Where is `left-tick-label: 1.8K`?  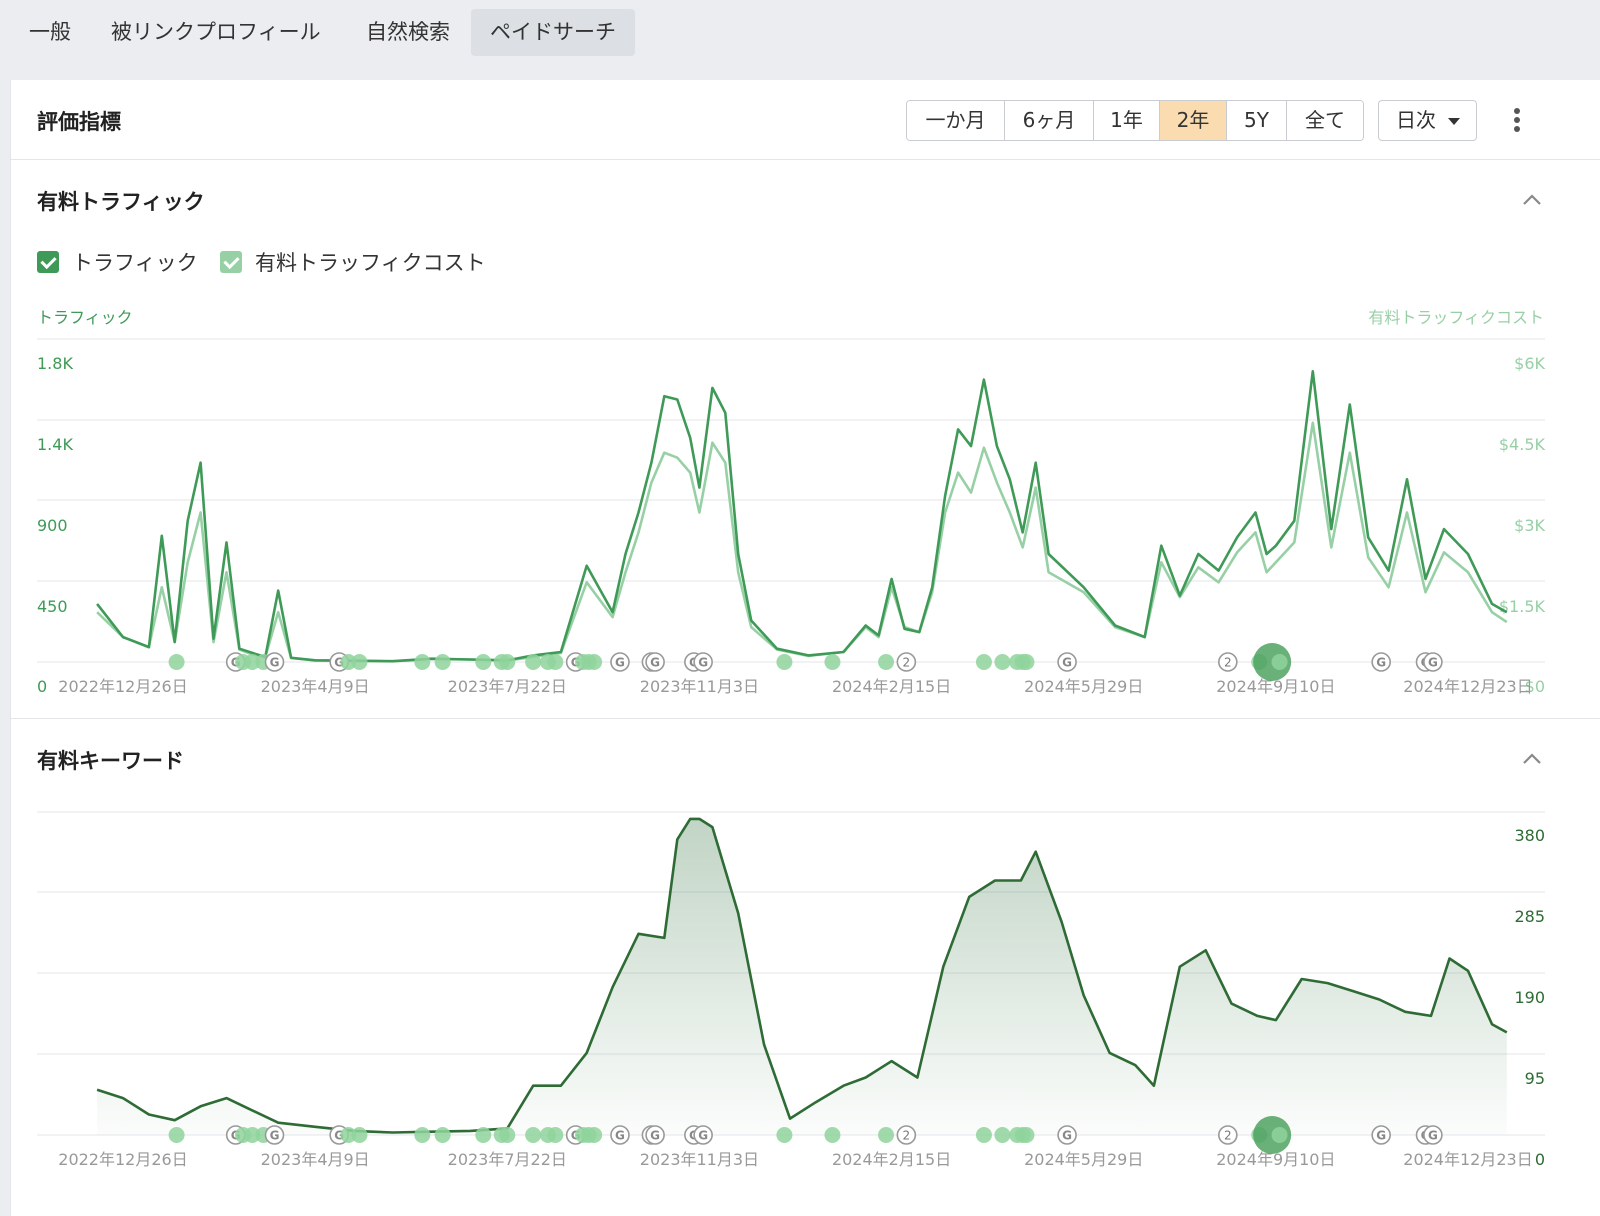
left-tick-label: 1.8K is located at coordinates (55, 363).